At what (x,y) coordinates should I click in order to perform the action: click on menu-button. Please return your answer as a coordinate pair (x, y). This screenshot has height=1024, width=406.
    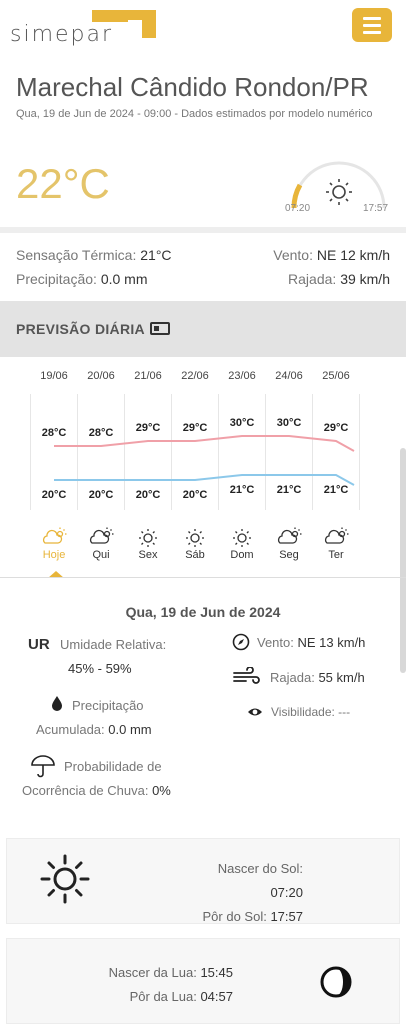
    Looking at the image, I should click on (372, 25).